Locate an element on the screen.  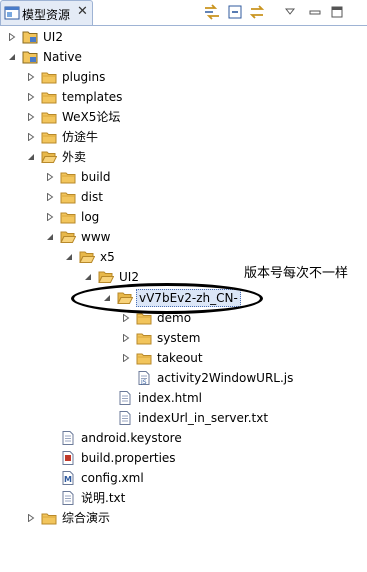
minimize-icon is located at coordinates (315, 12).